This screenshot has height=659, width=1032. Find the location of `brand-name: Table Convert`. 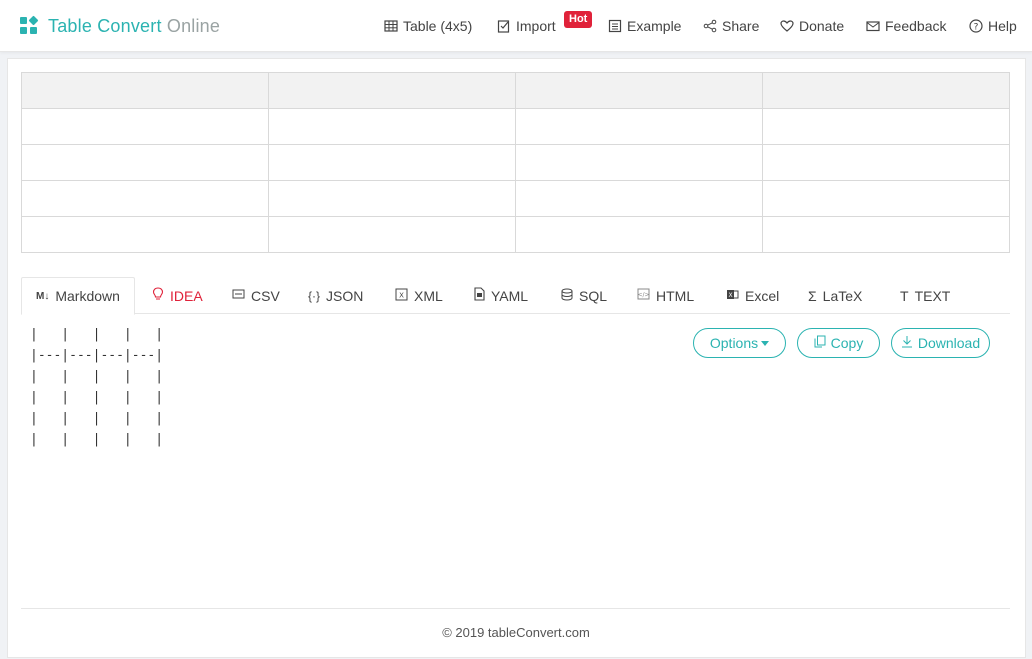

brand-name: Table Convert is located at coordinates (105, 25).